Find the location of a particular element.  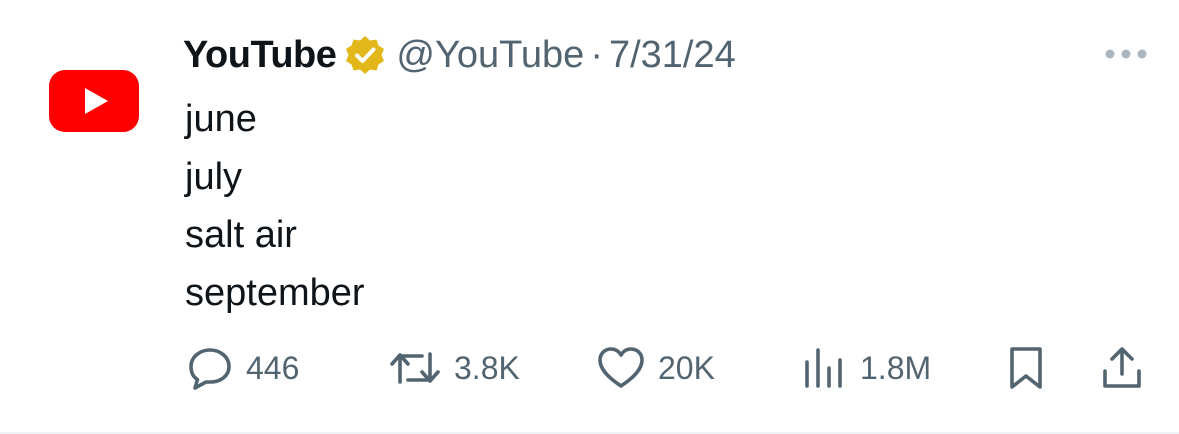

youtube-logo-icon is located at coordinates (96, 101).